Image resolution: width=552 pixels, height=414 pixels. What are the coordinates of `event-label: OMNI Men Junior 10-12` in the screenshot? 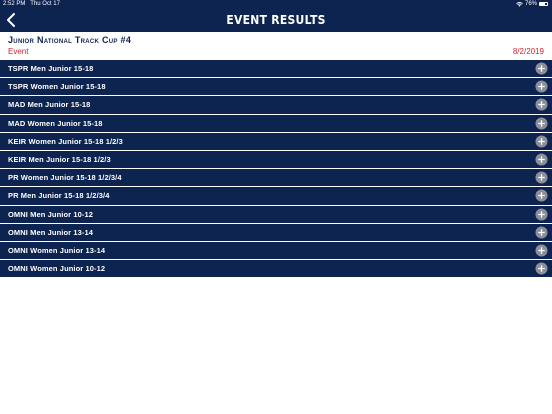 It's located at (51, 214).